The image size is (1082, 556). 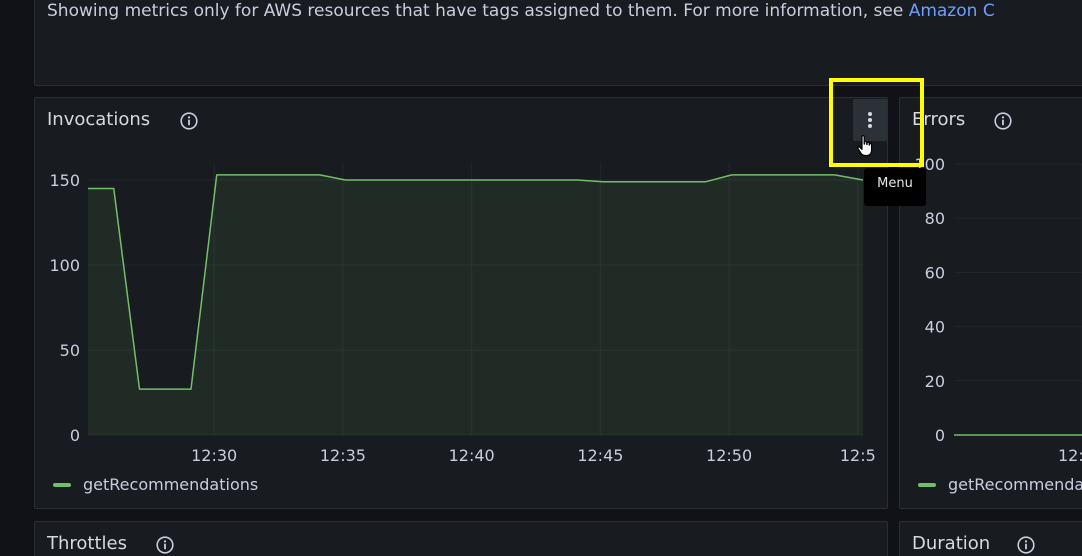 I want to click on throttles-panel: Throttles, so click(x=461, y=538).